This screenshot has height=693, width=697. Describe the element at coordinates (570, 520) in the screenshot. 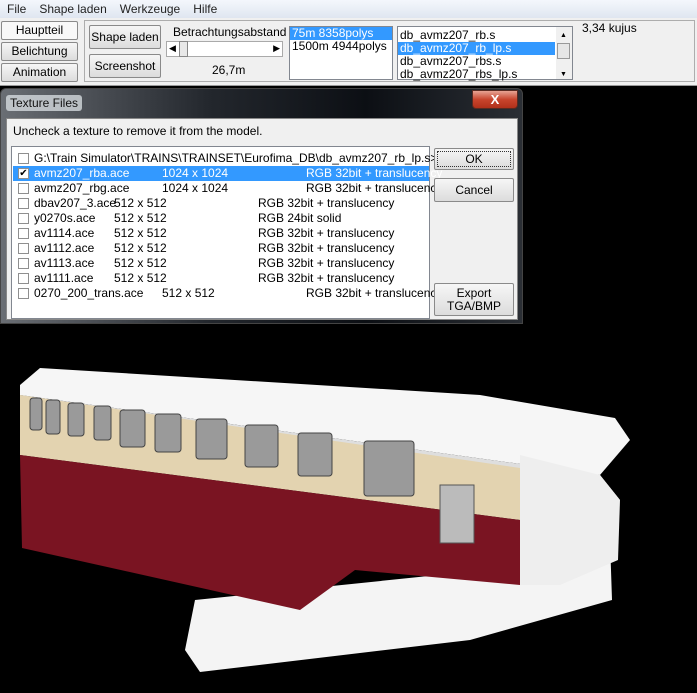

I see `car-end` at that location.